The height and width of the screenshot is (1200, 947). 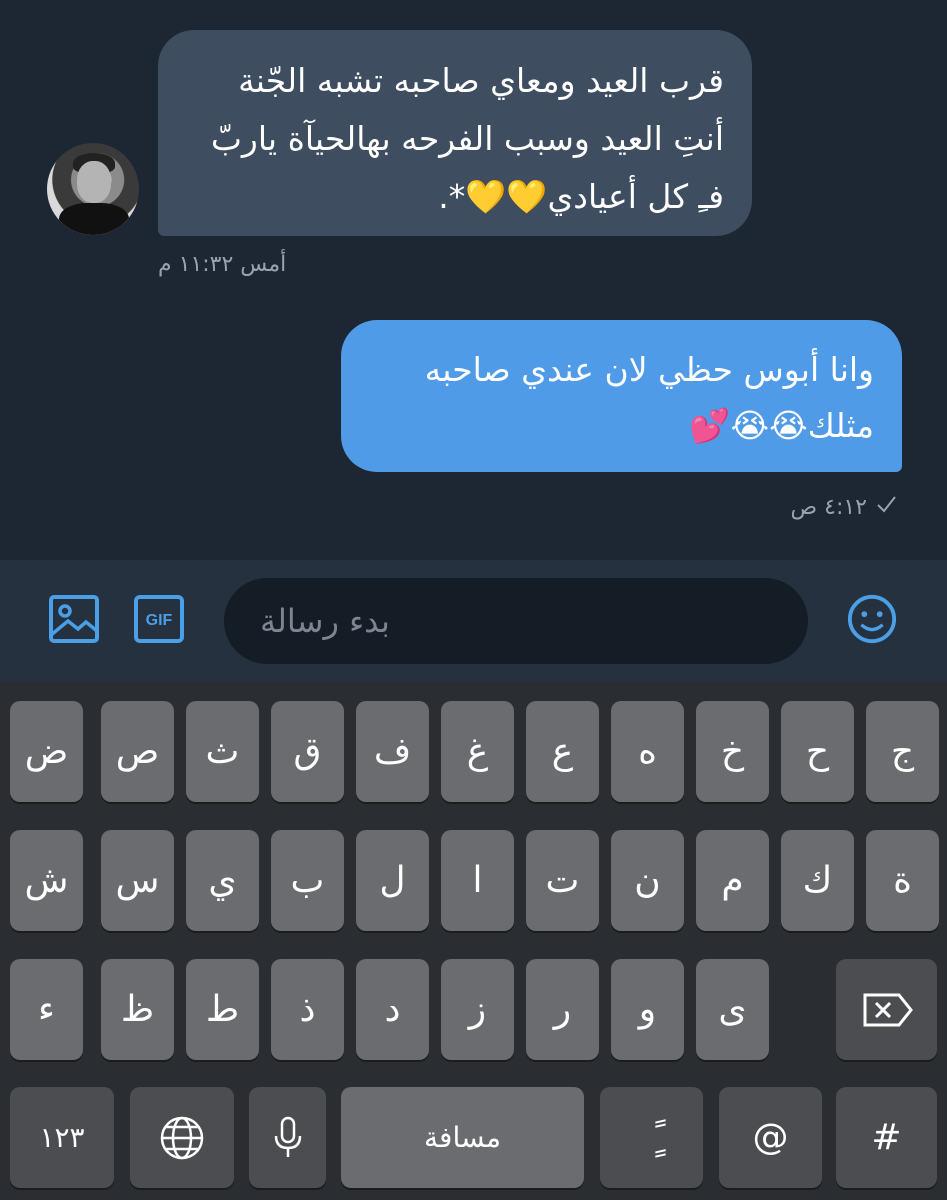 What do you see at coordinates (647, 1009) in the screenshot?
I see `key-letter: و` at bounding box center [647, 1009].